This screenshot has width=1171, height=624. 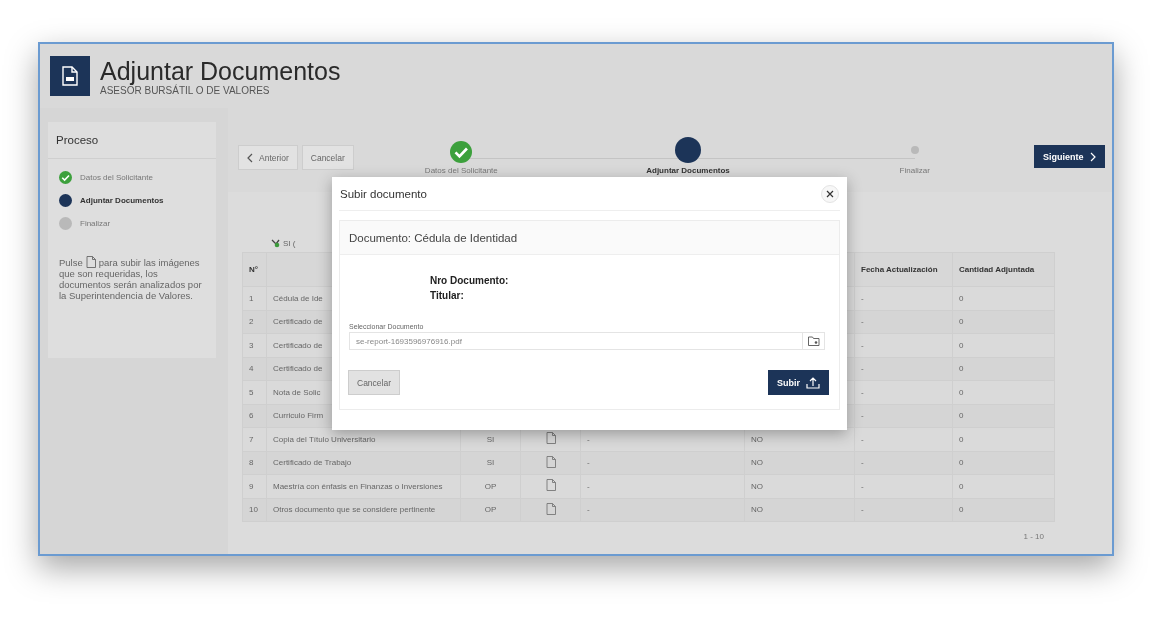 What do you see at coordinates (383, 193) in the screenshot?
I see `dialog-title: Subir documento` at bounding box center [383, 193].